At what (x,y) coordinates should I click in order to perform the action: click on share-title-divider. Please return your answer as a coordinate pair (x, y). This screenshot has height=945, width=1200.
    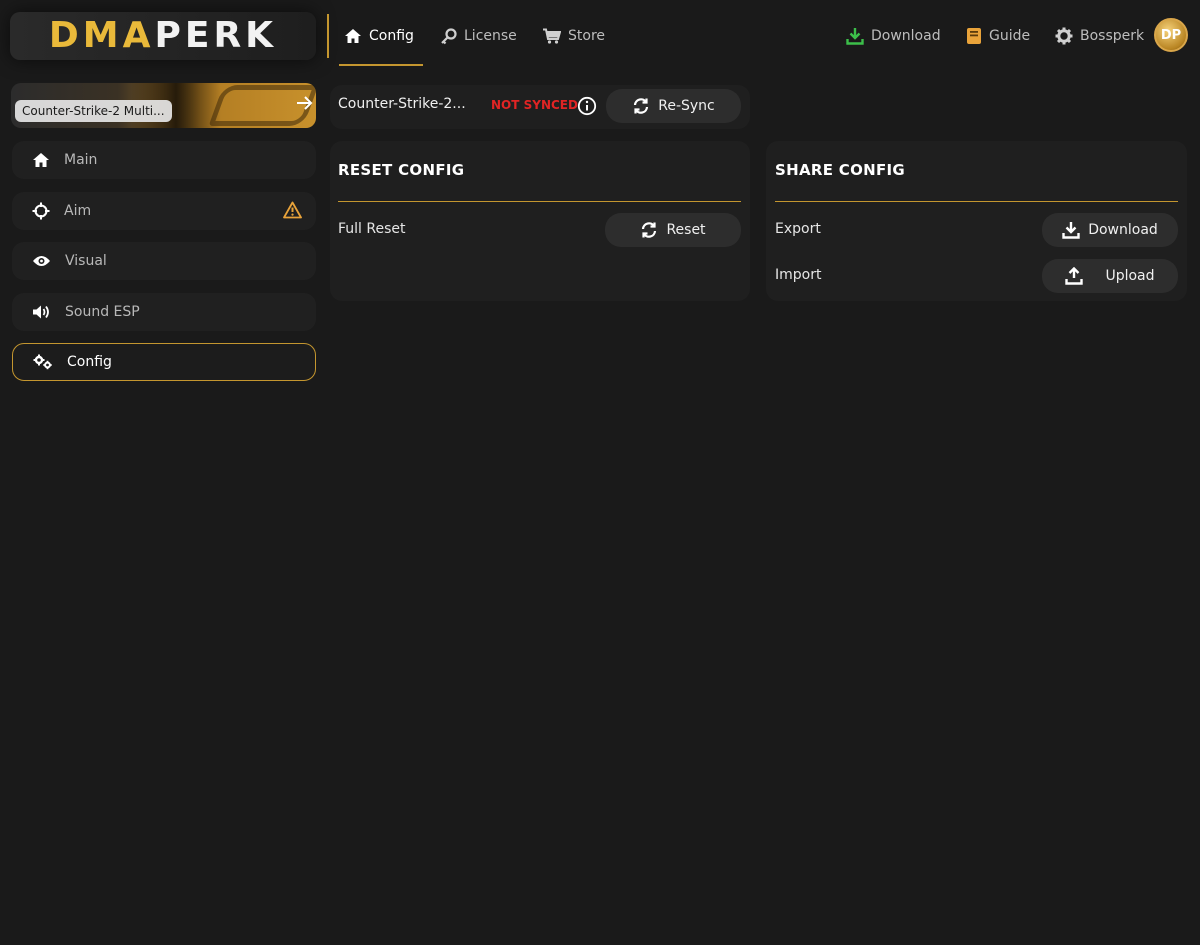
    Looking at the image, I should click on (976, 201).